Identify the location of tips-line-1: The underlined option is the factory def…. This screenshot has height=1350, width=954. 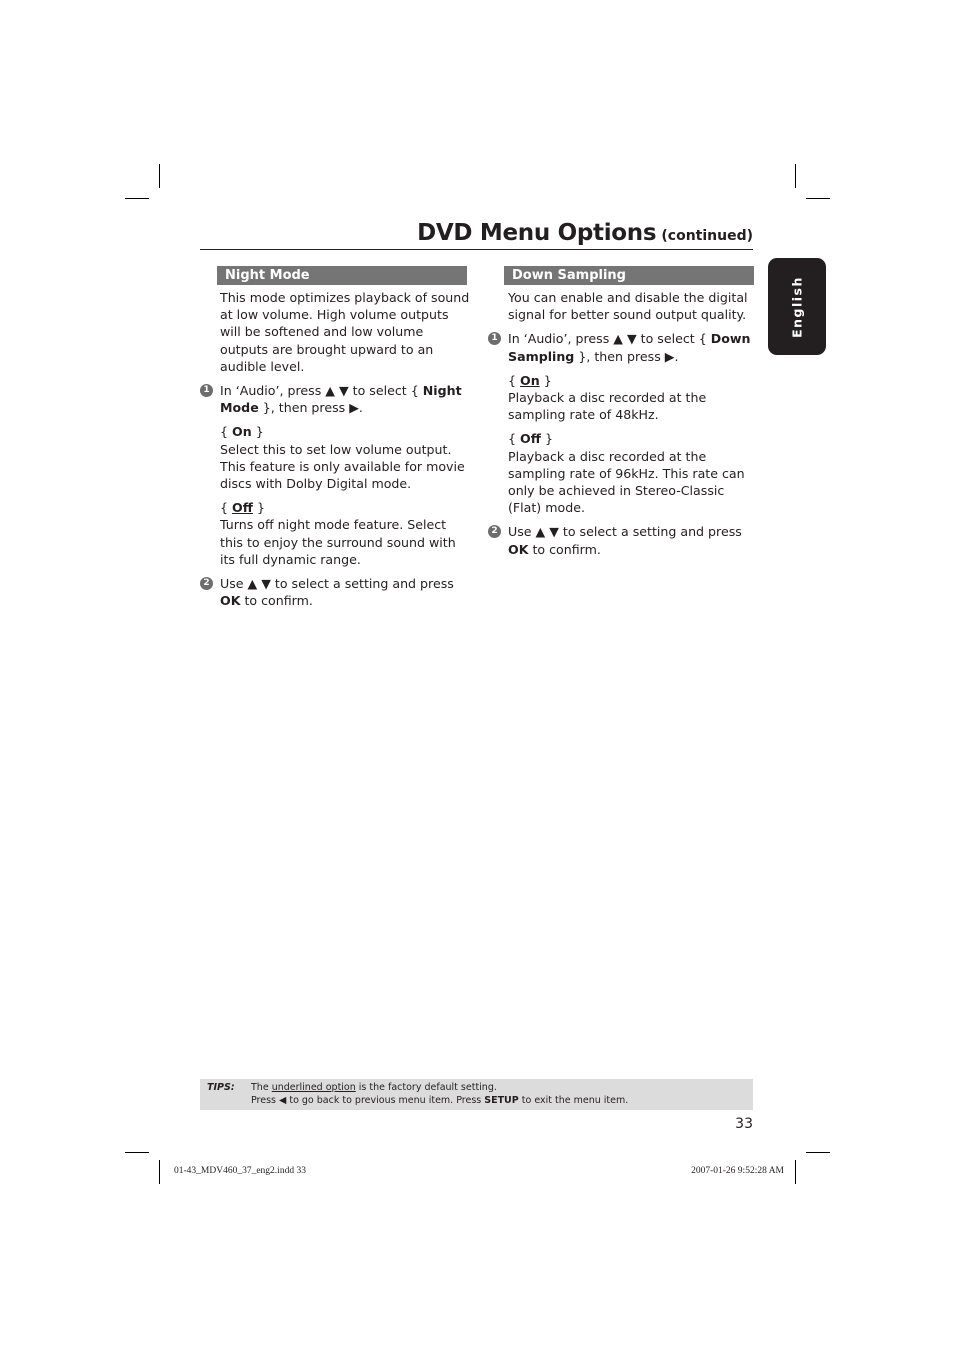
(374, 1087).